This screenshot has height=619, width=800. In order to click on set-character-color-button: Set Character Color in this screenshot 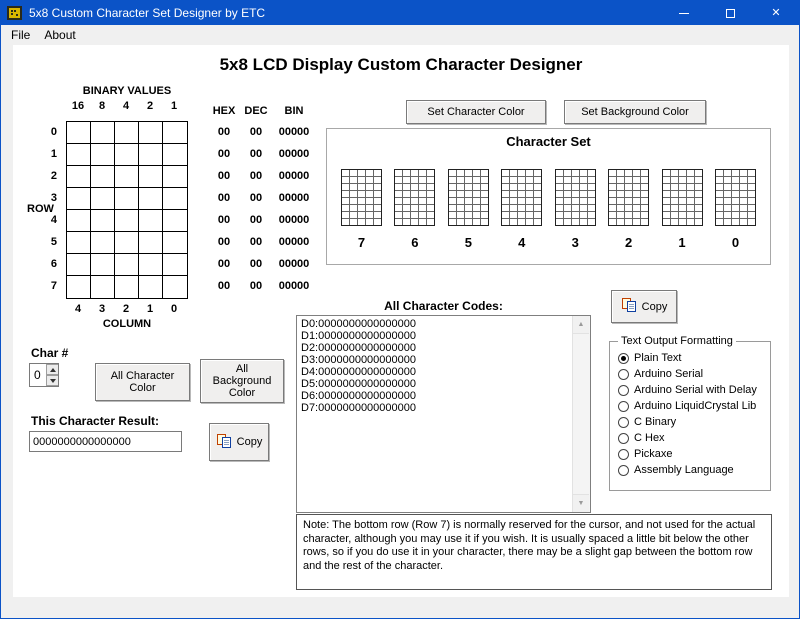, I will do `click(476, 112)`.